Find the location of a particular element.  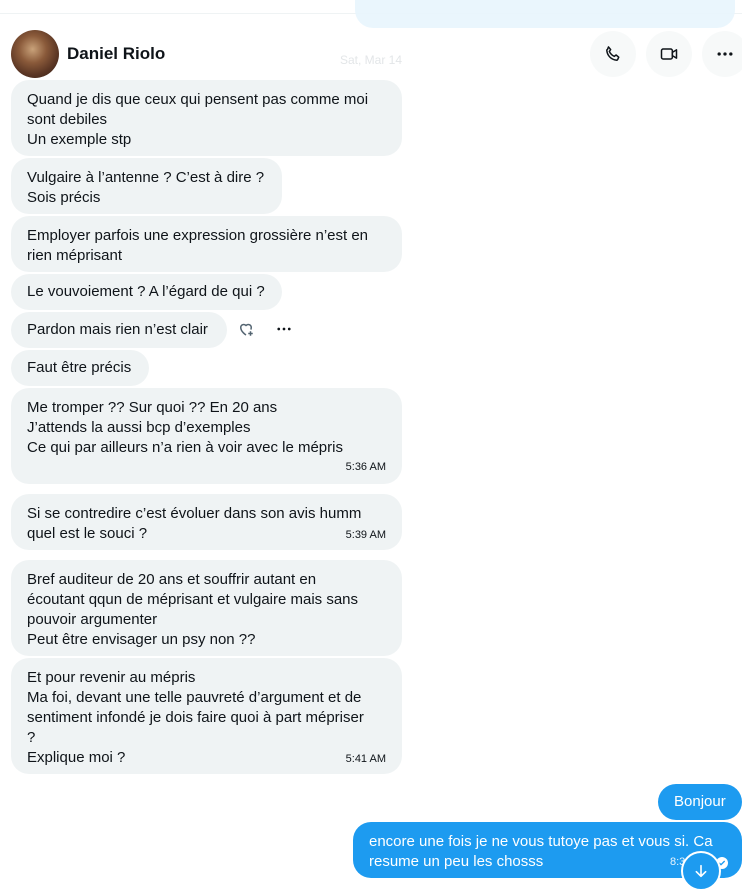

message-text: Explique moi ? is located at coordinates (76, 757).